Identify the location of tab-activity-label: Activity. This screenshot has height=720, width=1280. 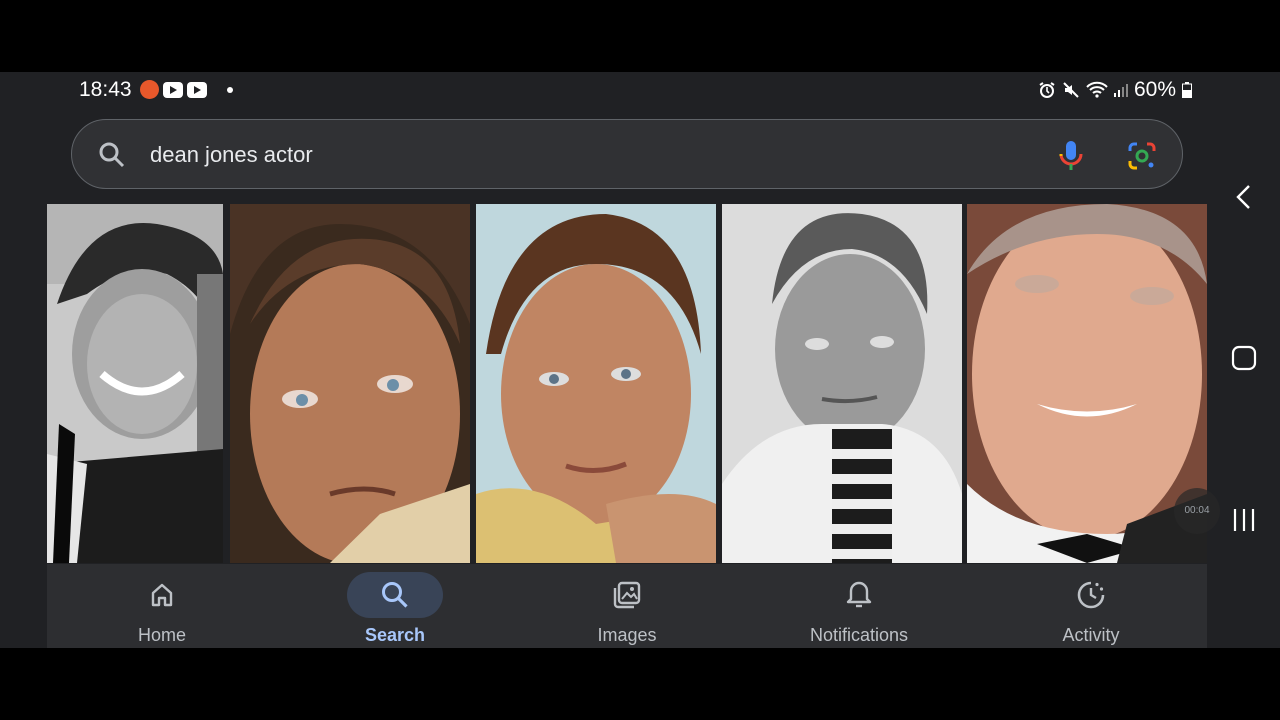
(1091, 635).